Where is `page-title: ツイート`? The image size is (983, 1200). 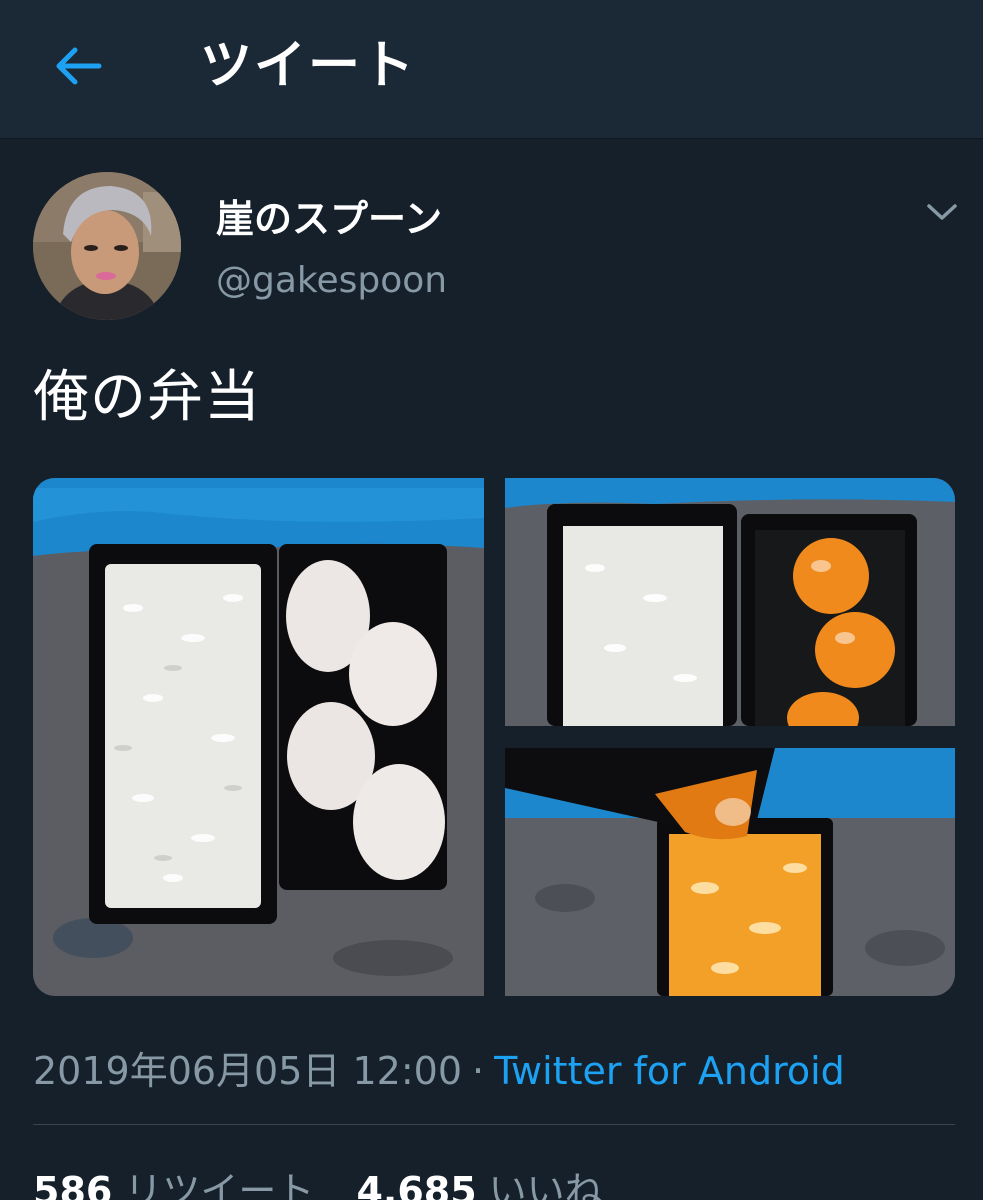 page-title: ツイート is located at coordinates (308, 66).